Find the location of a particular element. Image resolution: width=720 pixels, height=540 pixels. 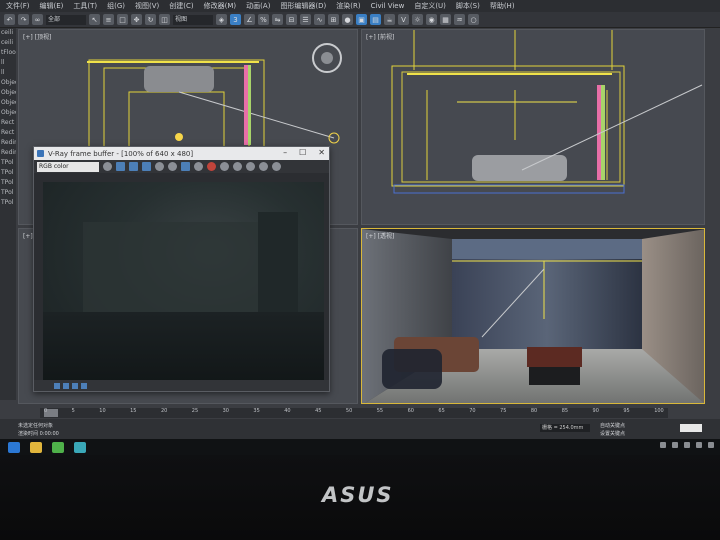

edge-icon is located at coordinates (14, 447).